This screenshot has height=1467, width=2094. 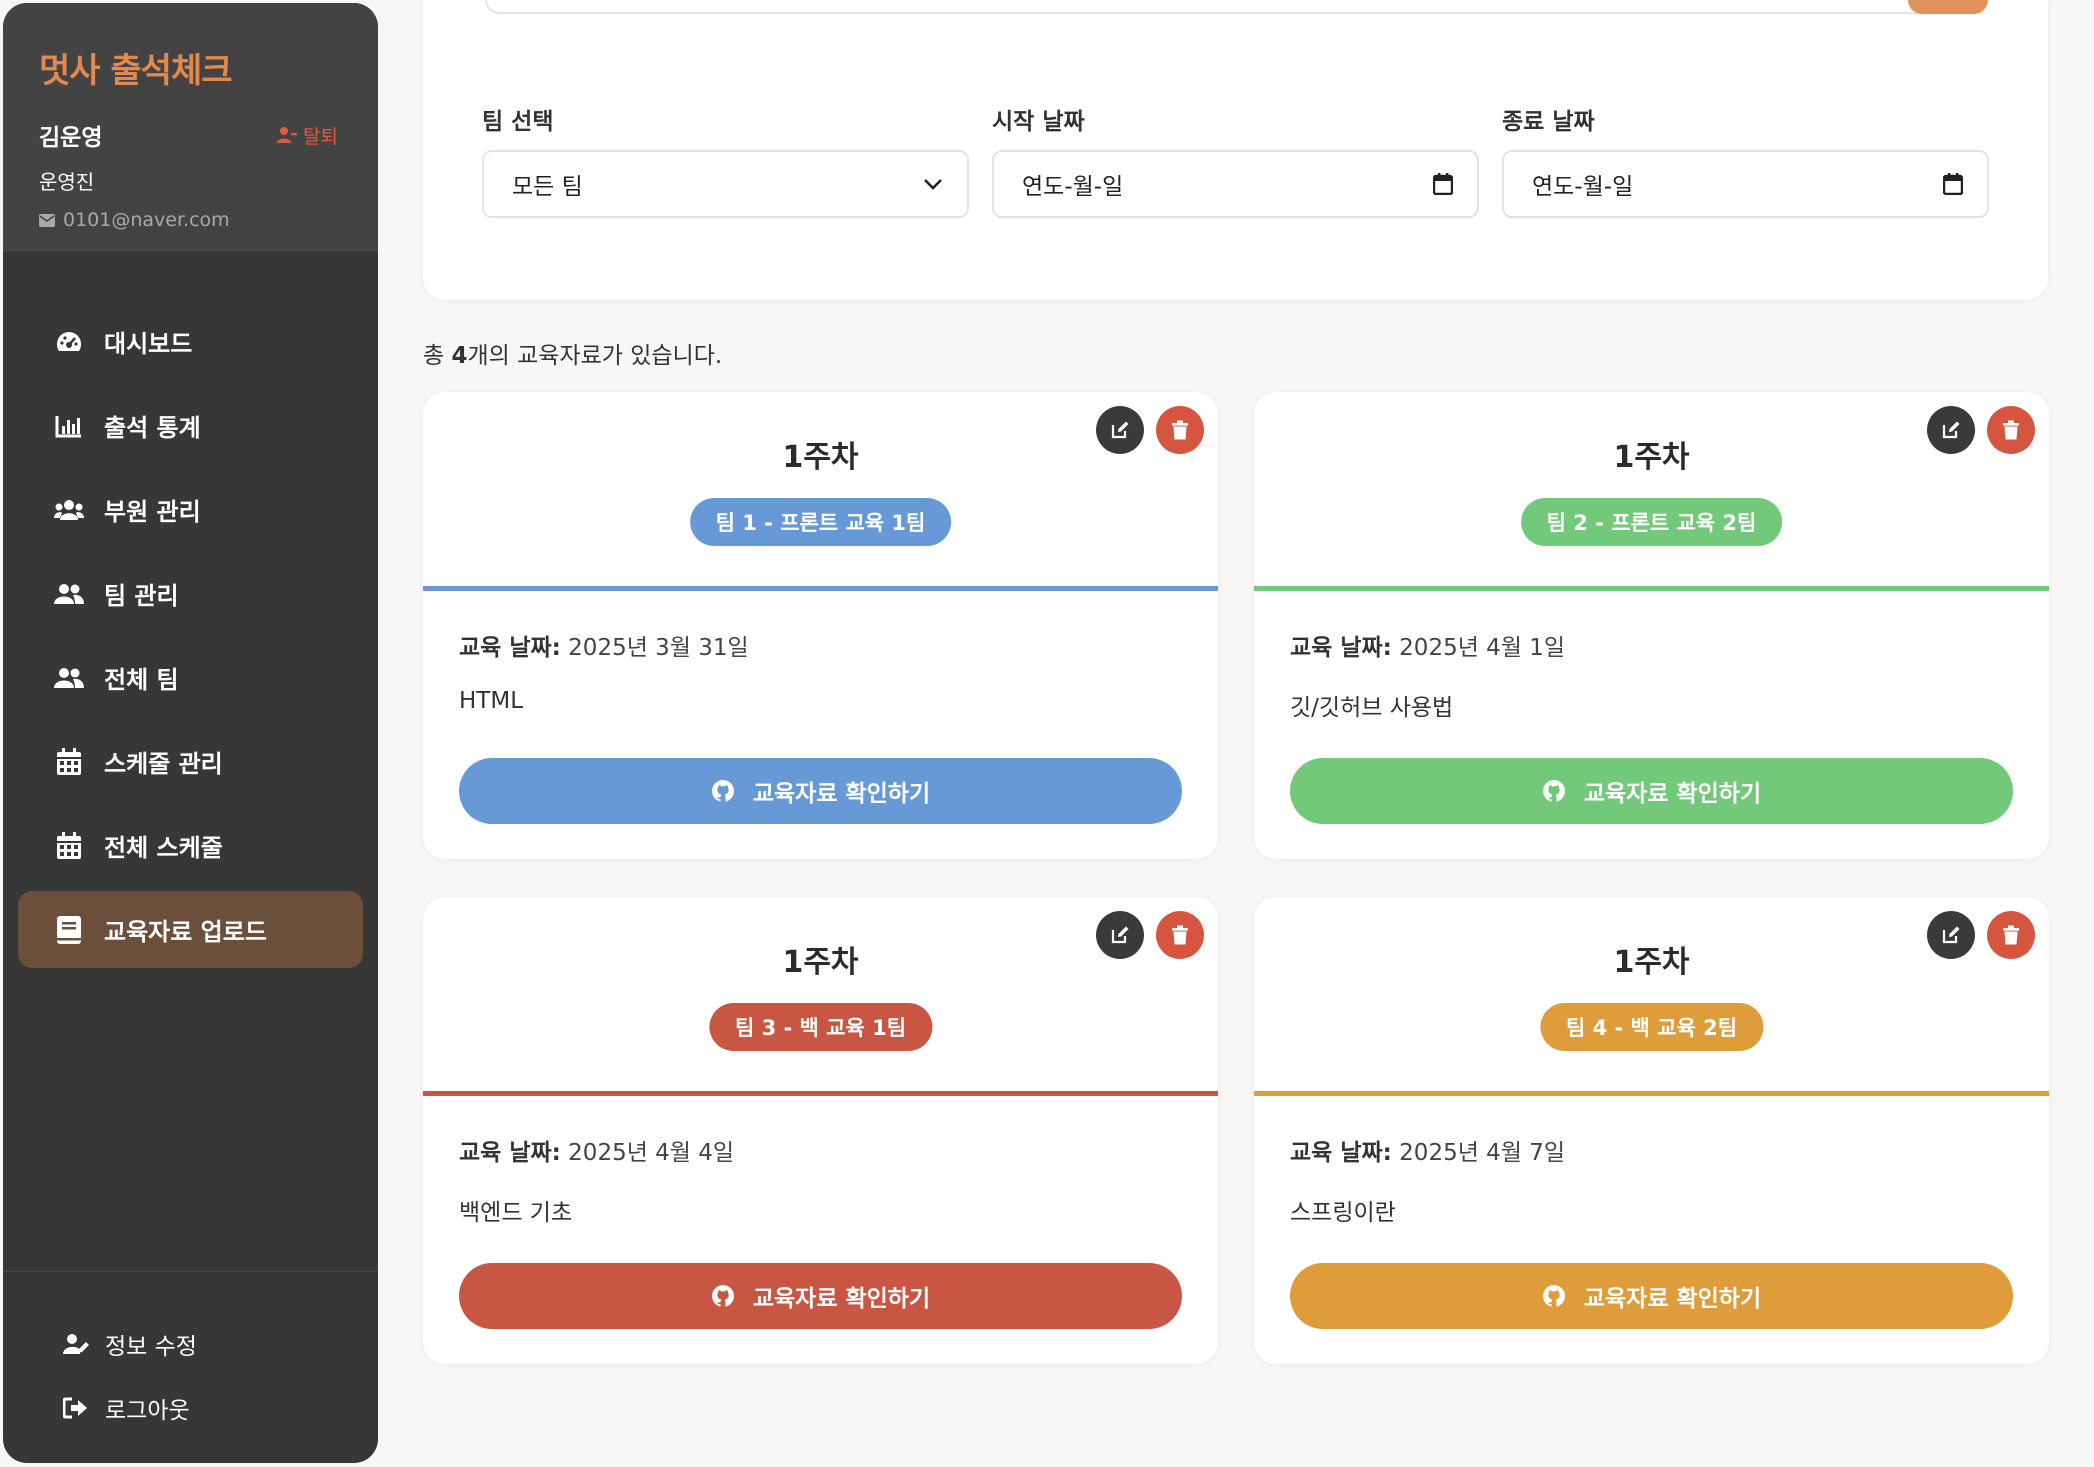 I want to click on sidebar-footer: 정보 수정 로그아웃, so click(x=190, y=1355).